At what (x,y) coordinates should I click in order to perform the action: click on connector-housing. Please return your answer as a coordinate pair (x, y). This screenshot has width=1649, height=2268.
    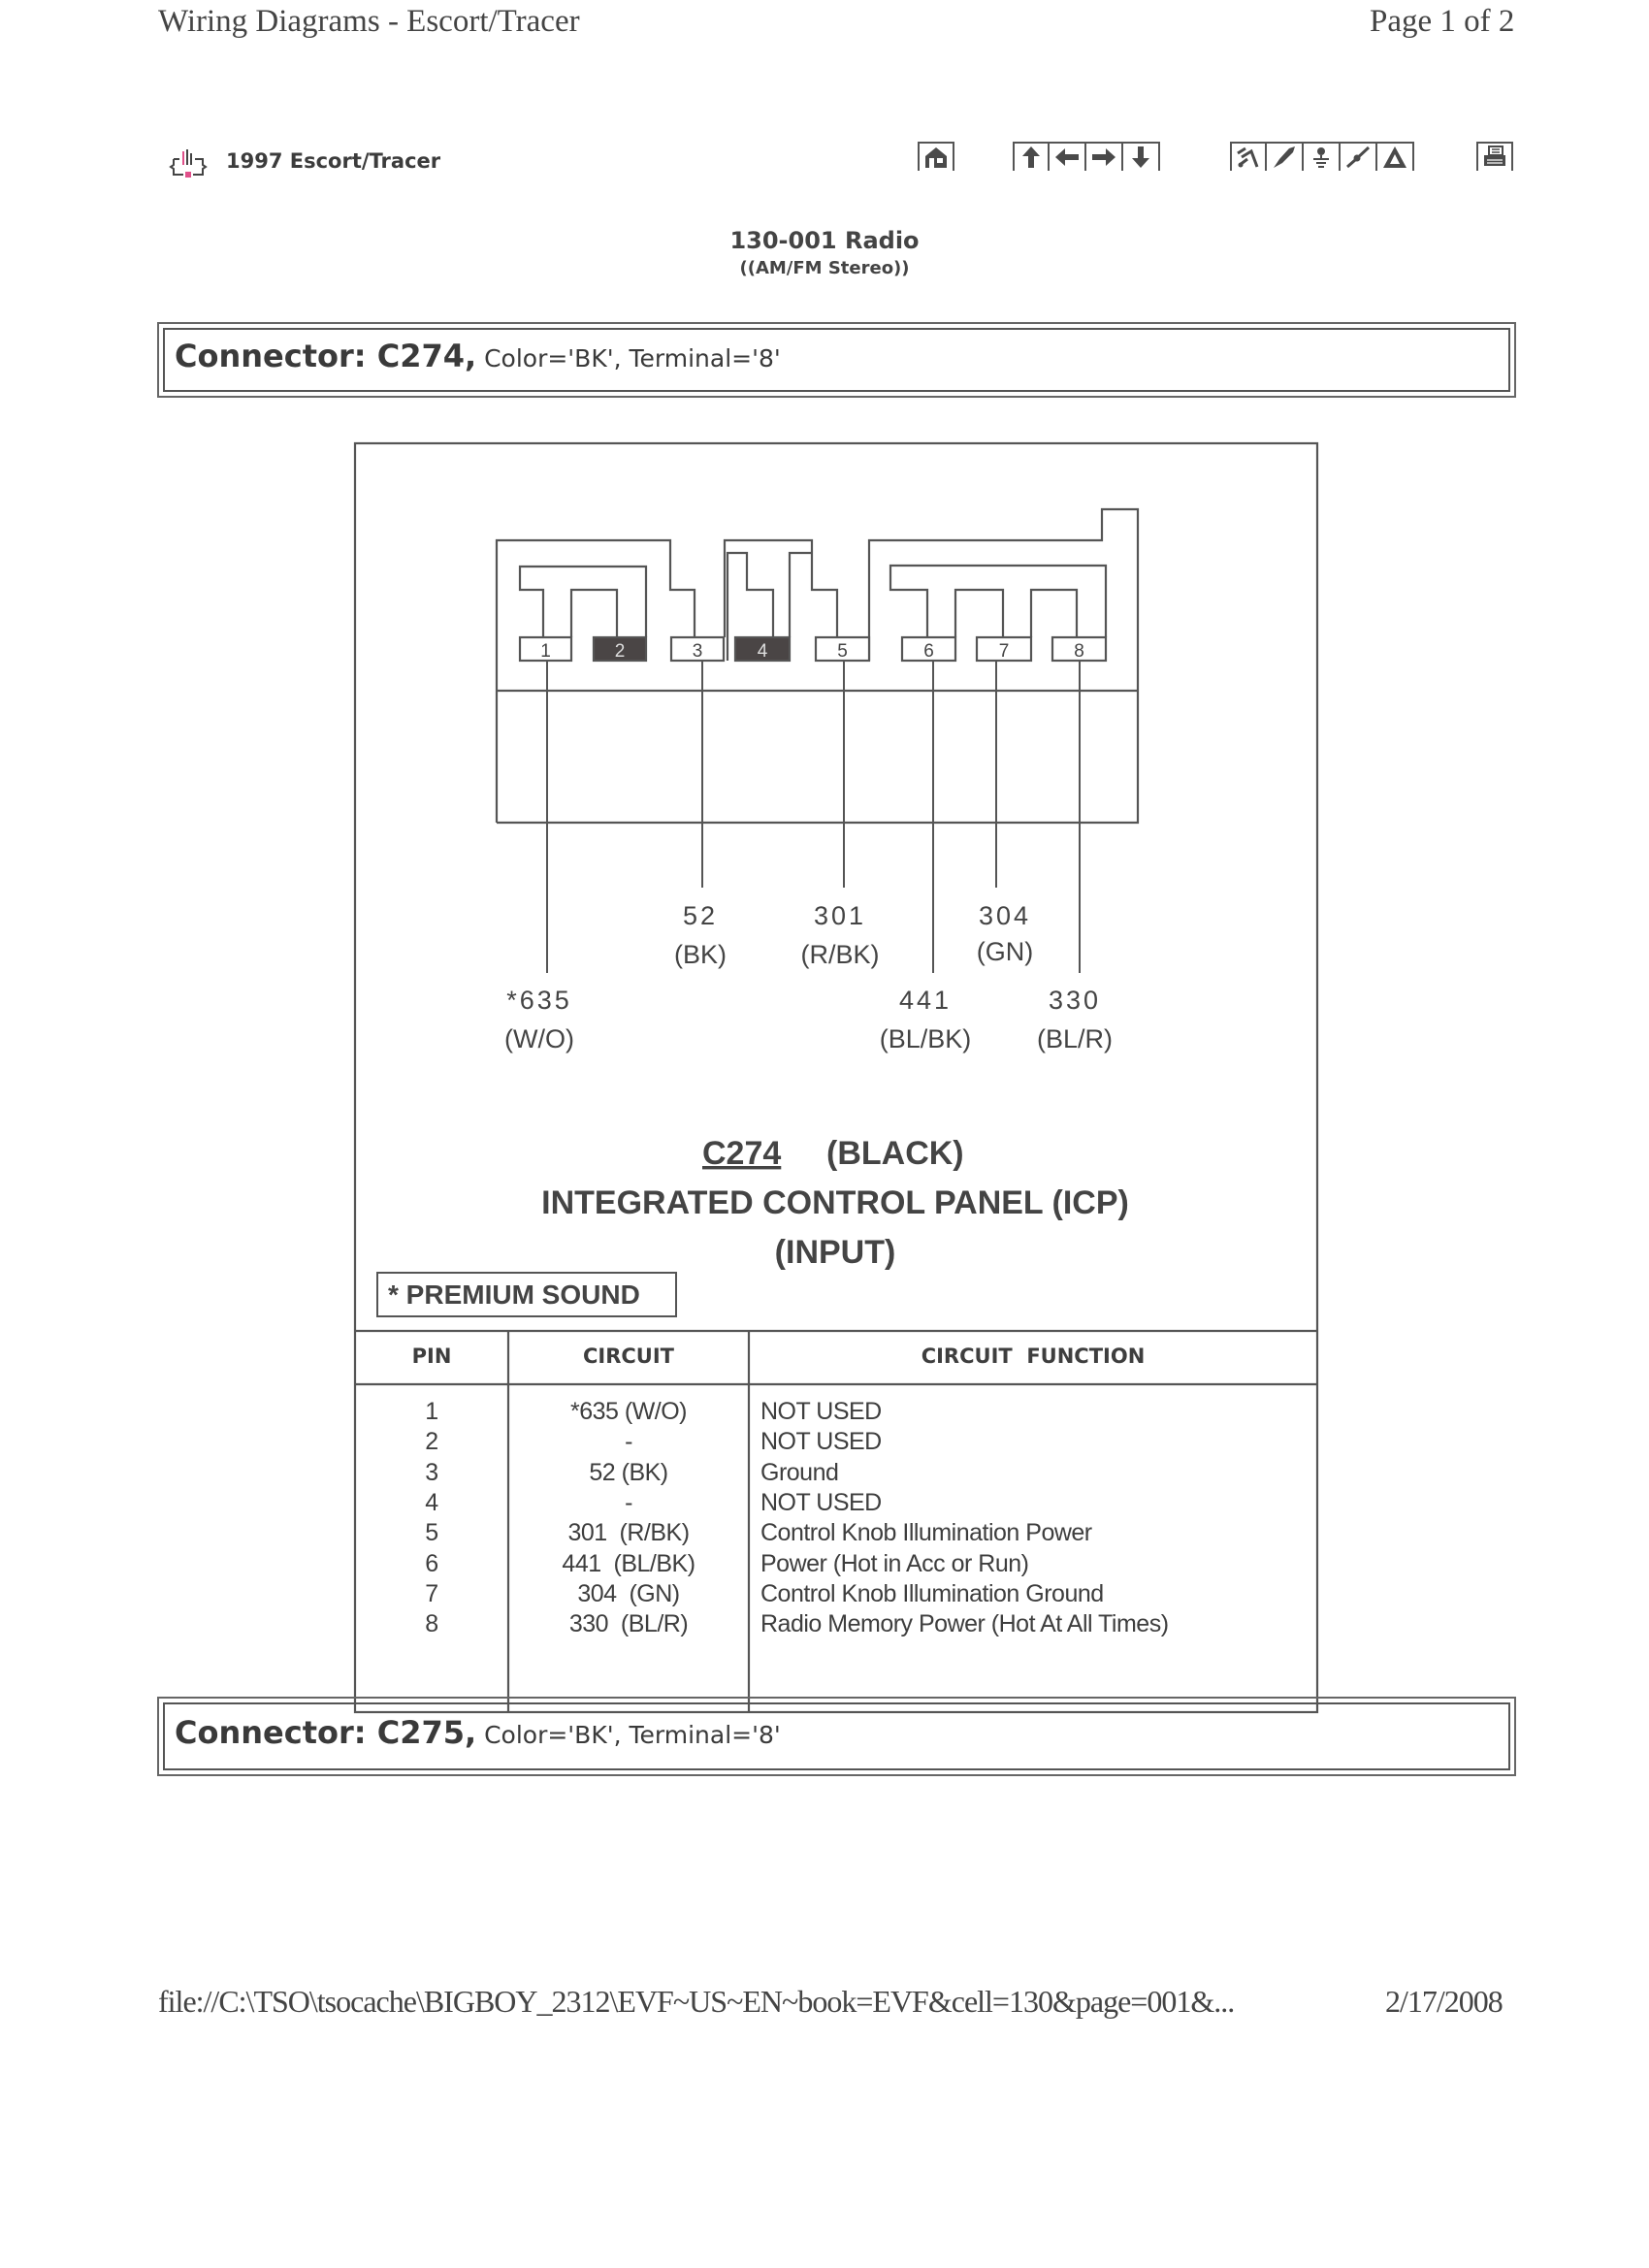
    Looking at the image, I should click on (817, 666).